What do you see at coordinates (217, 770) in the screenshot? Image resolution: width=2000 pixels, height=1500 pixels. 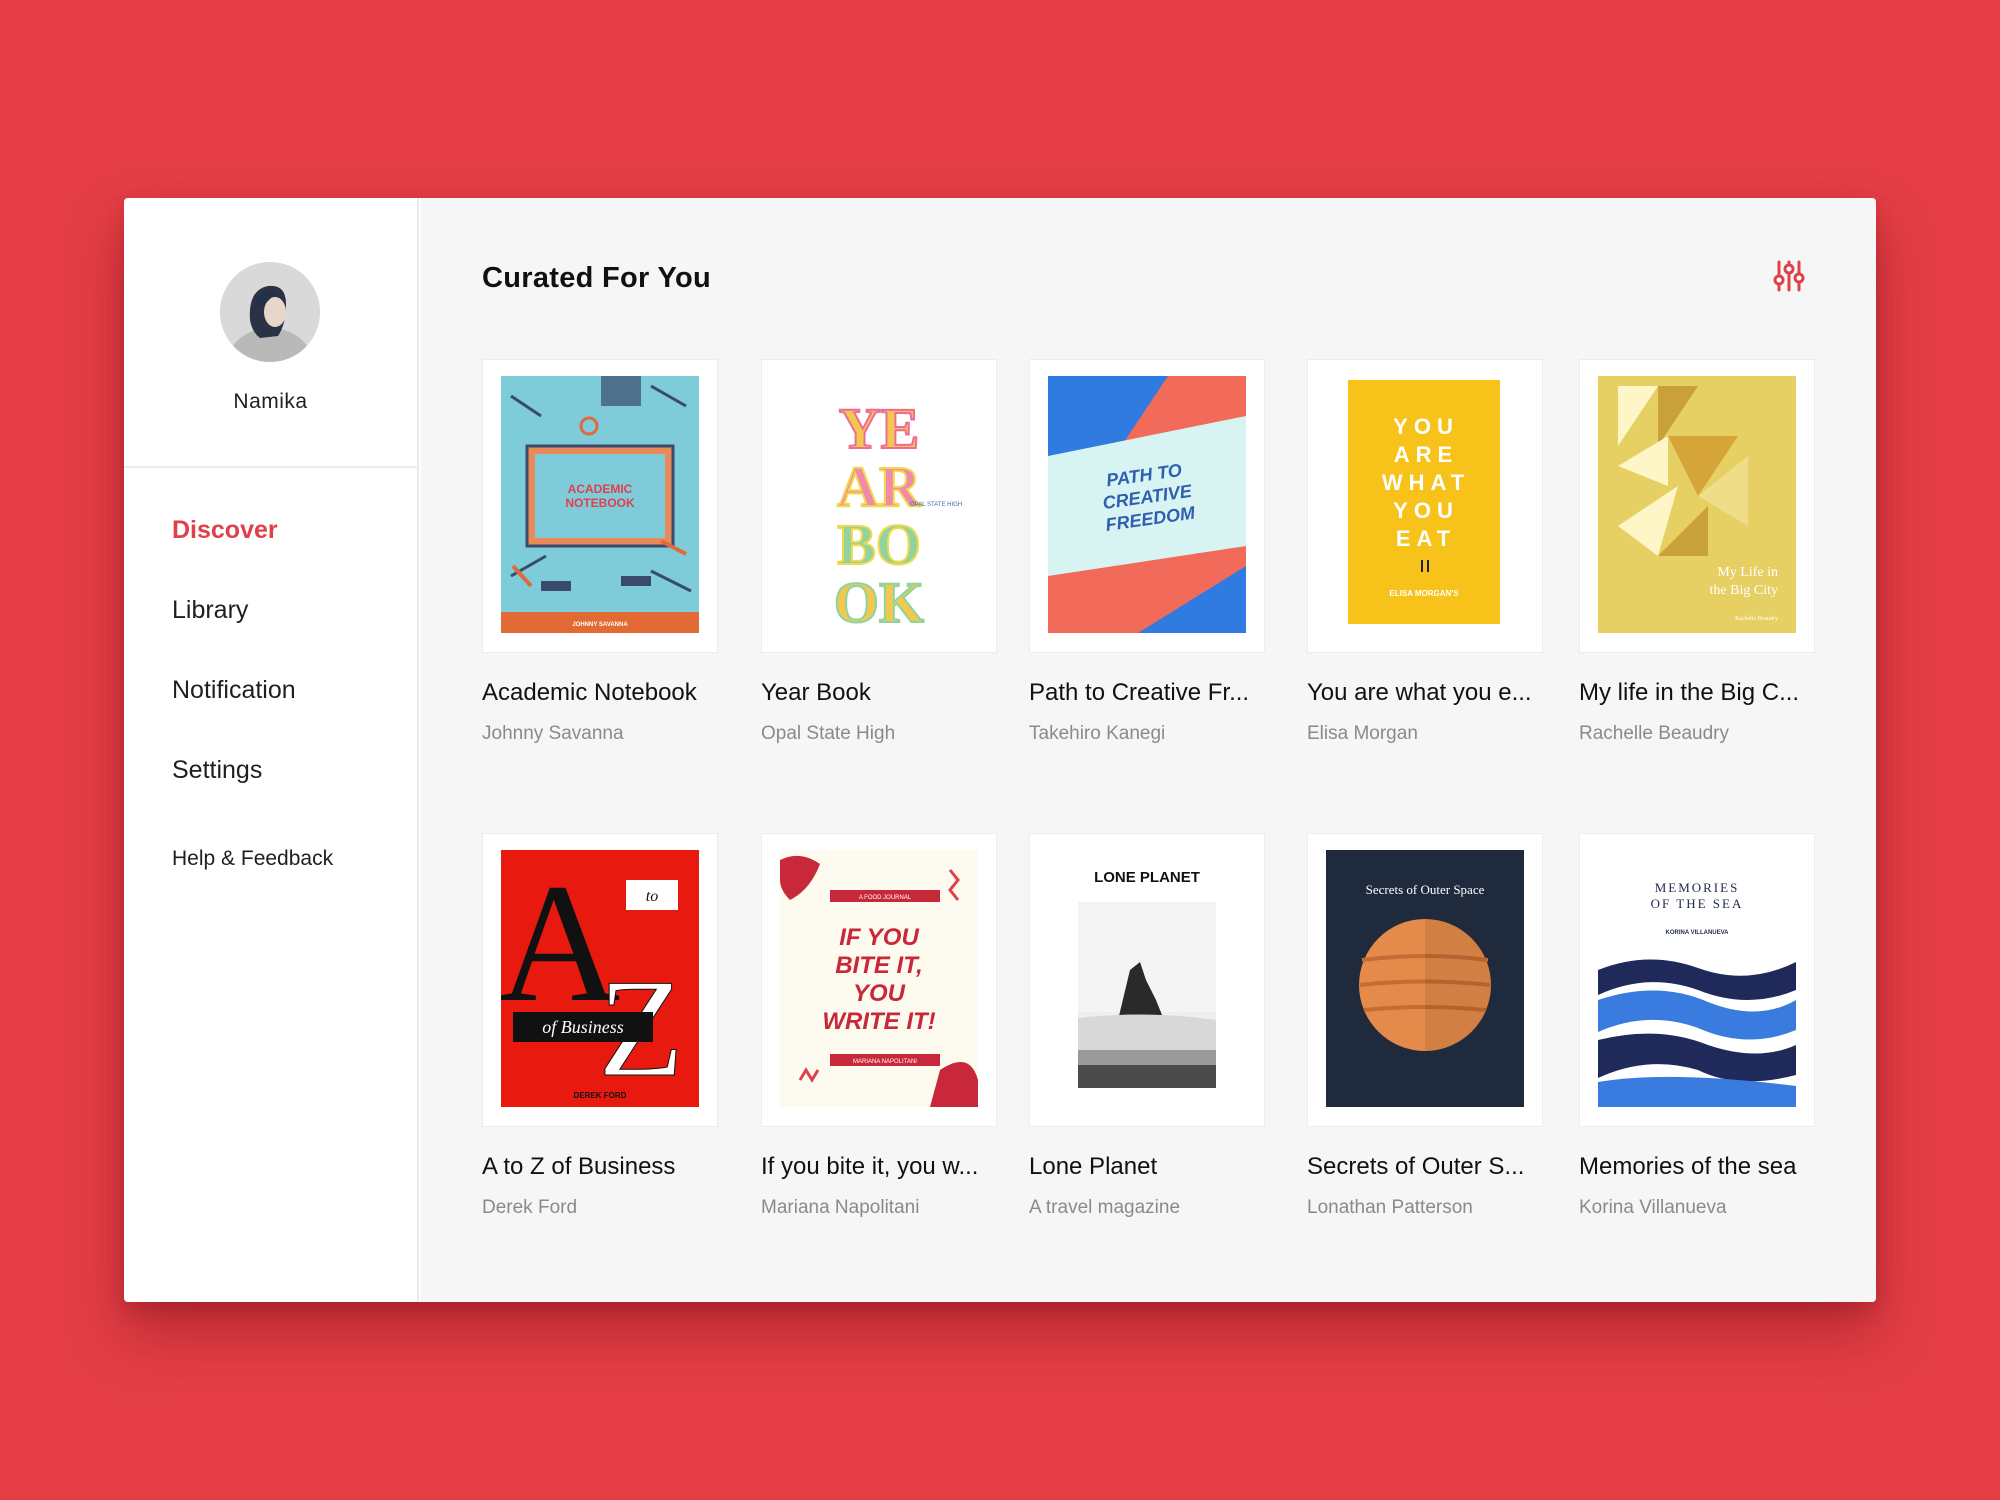 I see `nav-settings: Settings` at bounding box center [217, 770].